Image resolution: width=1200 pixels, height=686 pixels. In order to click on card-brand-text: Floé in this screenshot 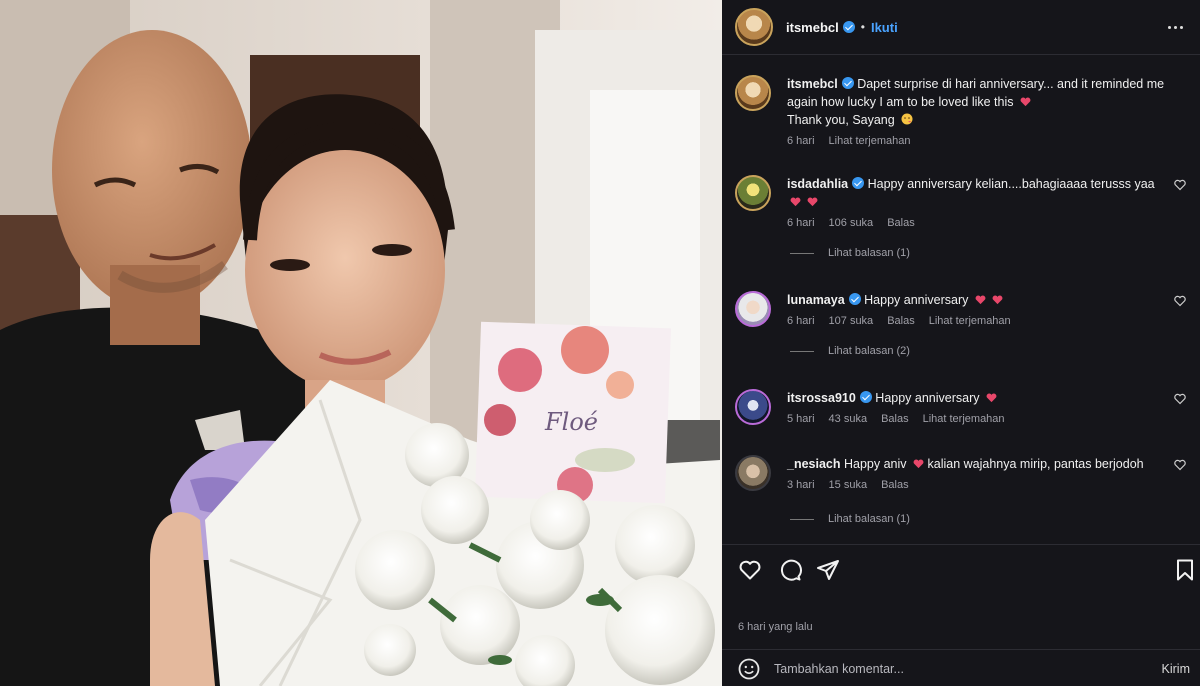, I will do `click(571, 422)`.